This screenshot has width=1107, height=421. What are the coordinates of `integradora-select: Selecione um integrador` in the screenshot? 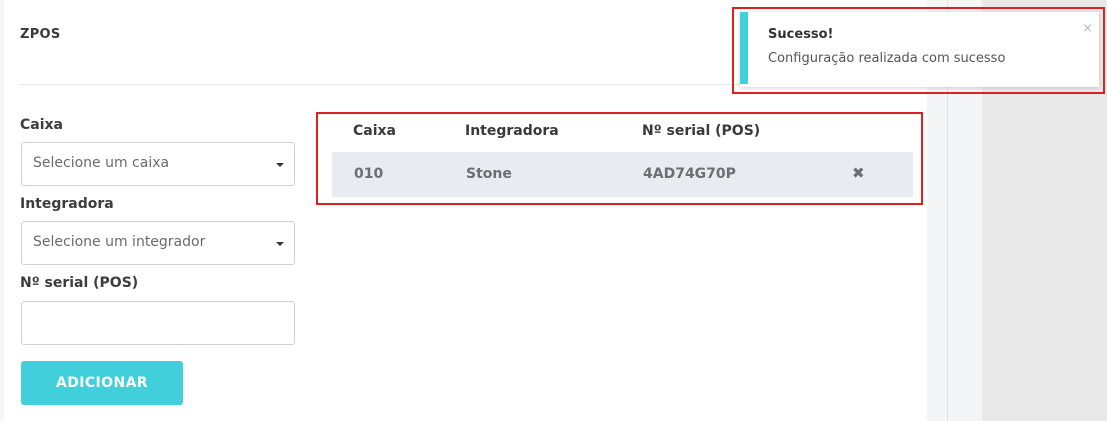 It's located at (158, 243).